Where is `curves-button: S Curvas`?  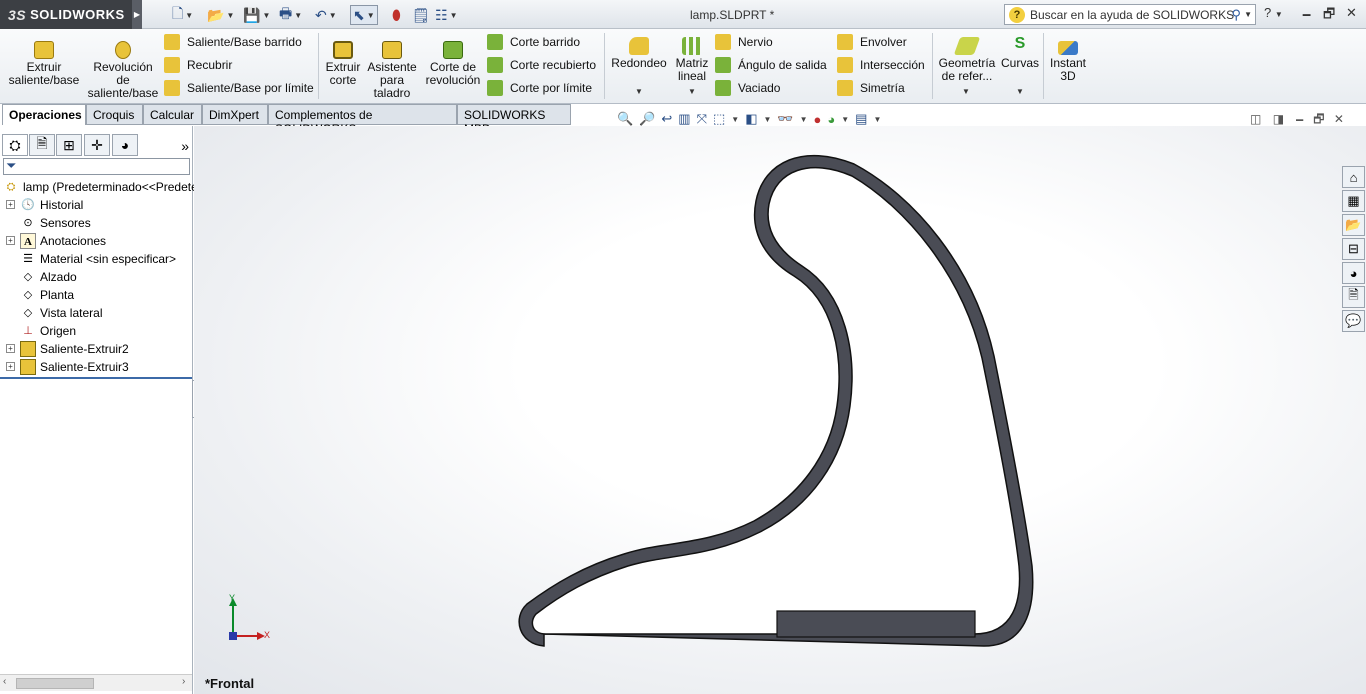 curves-button: S Curvas is located at coordinates (1020, 53).